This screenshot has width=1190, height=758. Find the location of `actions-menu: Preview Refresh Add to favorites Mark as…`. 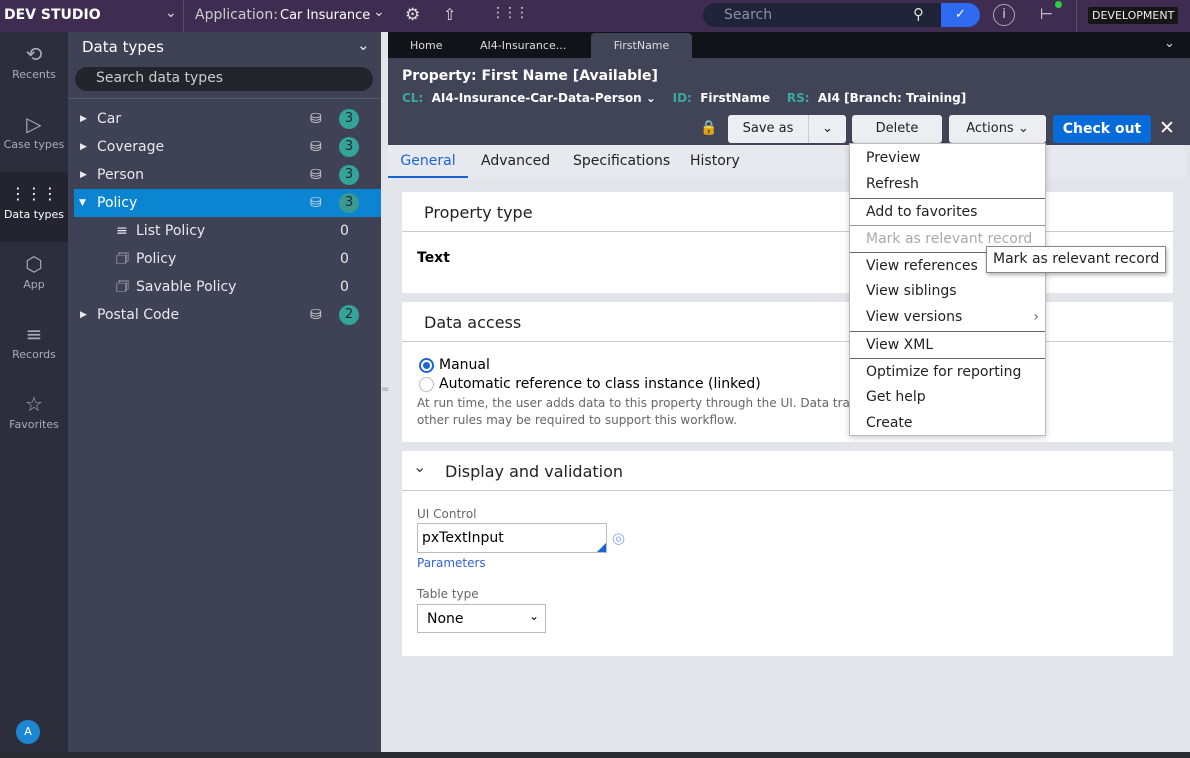

actions-menu: Preview Refresh Add to favorites Mark as… is located at coordinates (947, 289).